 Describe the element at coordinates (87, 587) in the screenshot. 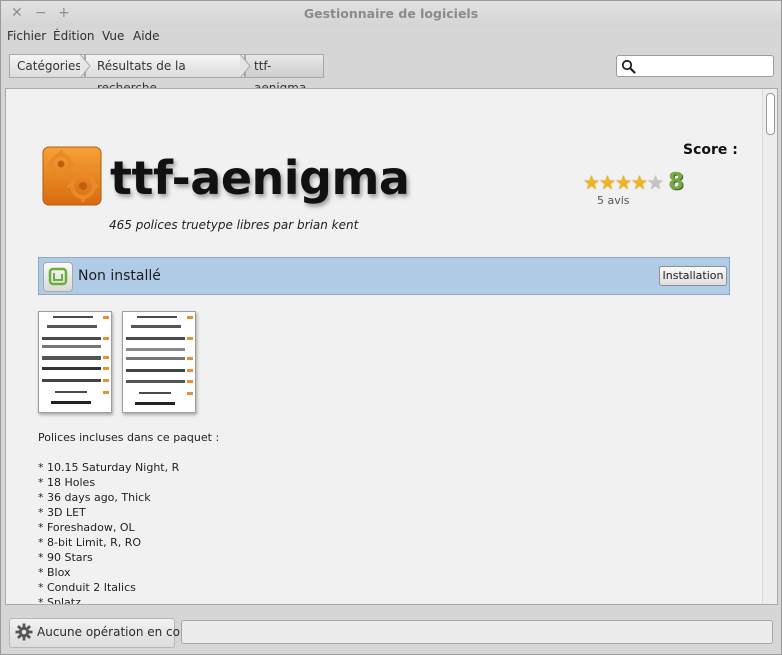

I see `list-item: * Conduit 2 Italics` at that location.